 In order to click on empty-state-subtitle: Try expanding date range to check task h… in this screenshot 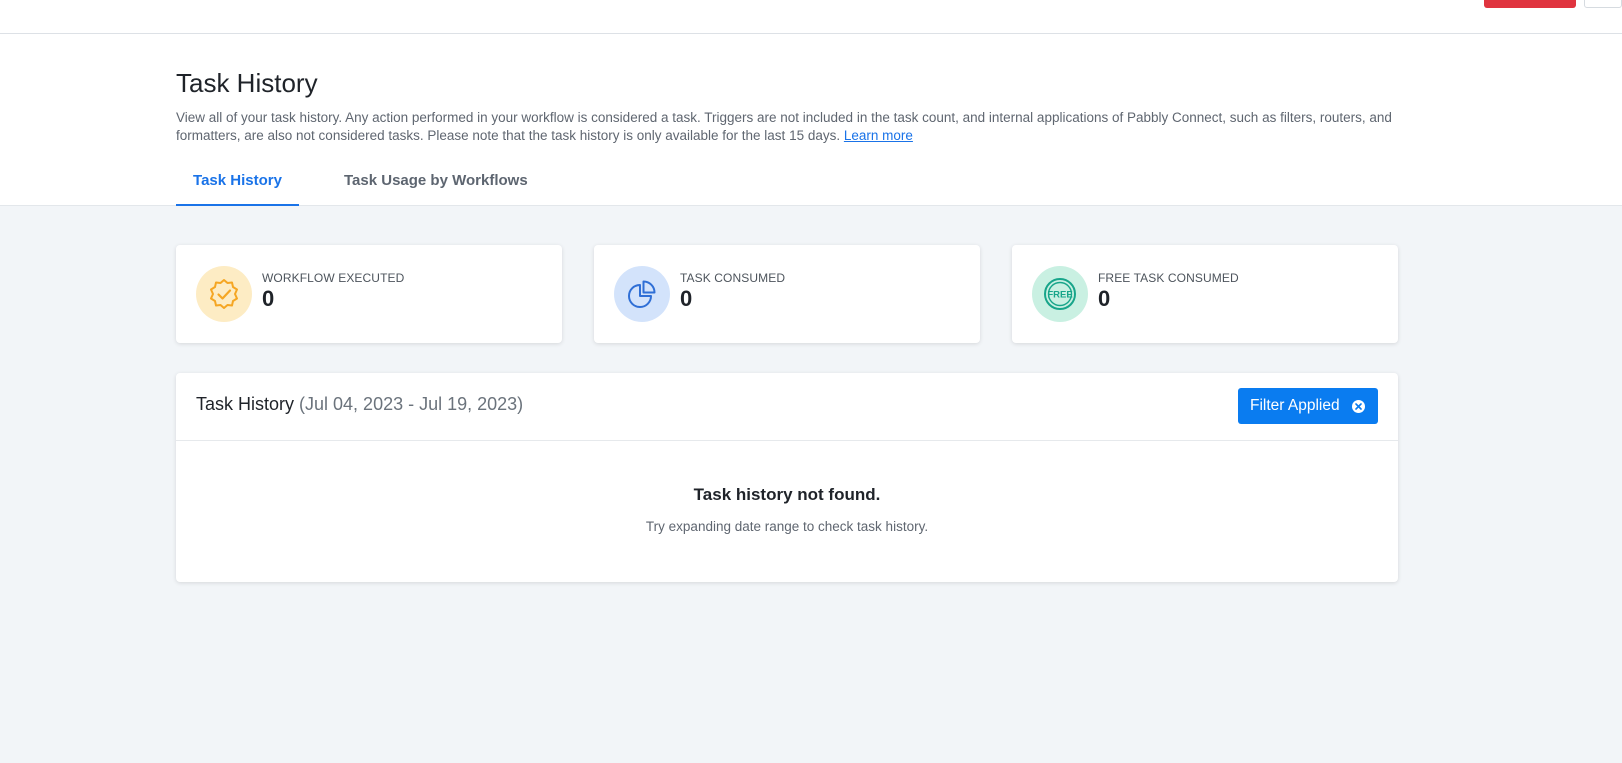, I will do `click(787, 526)`.